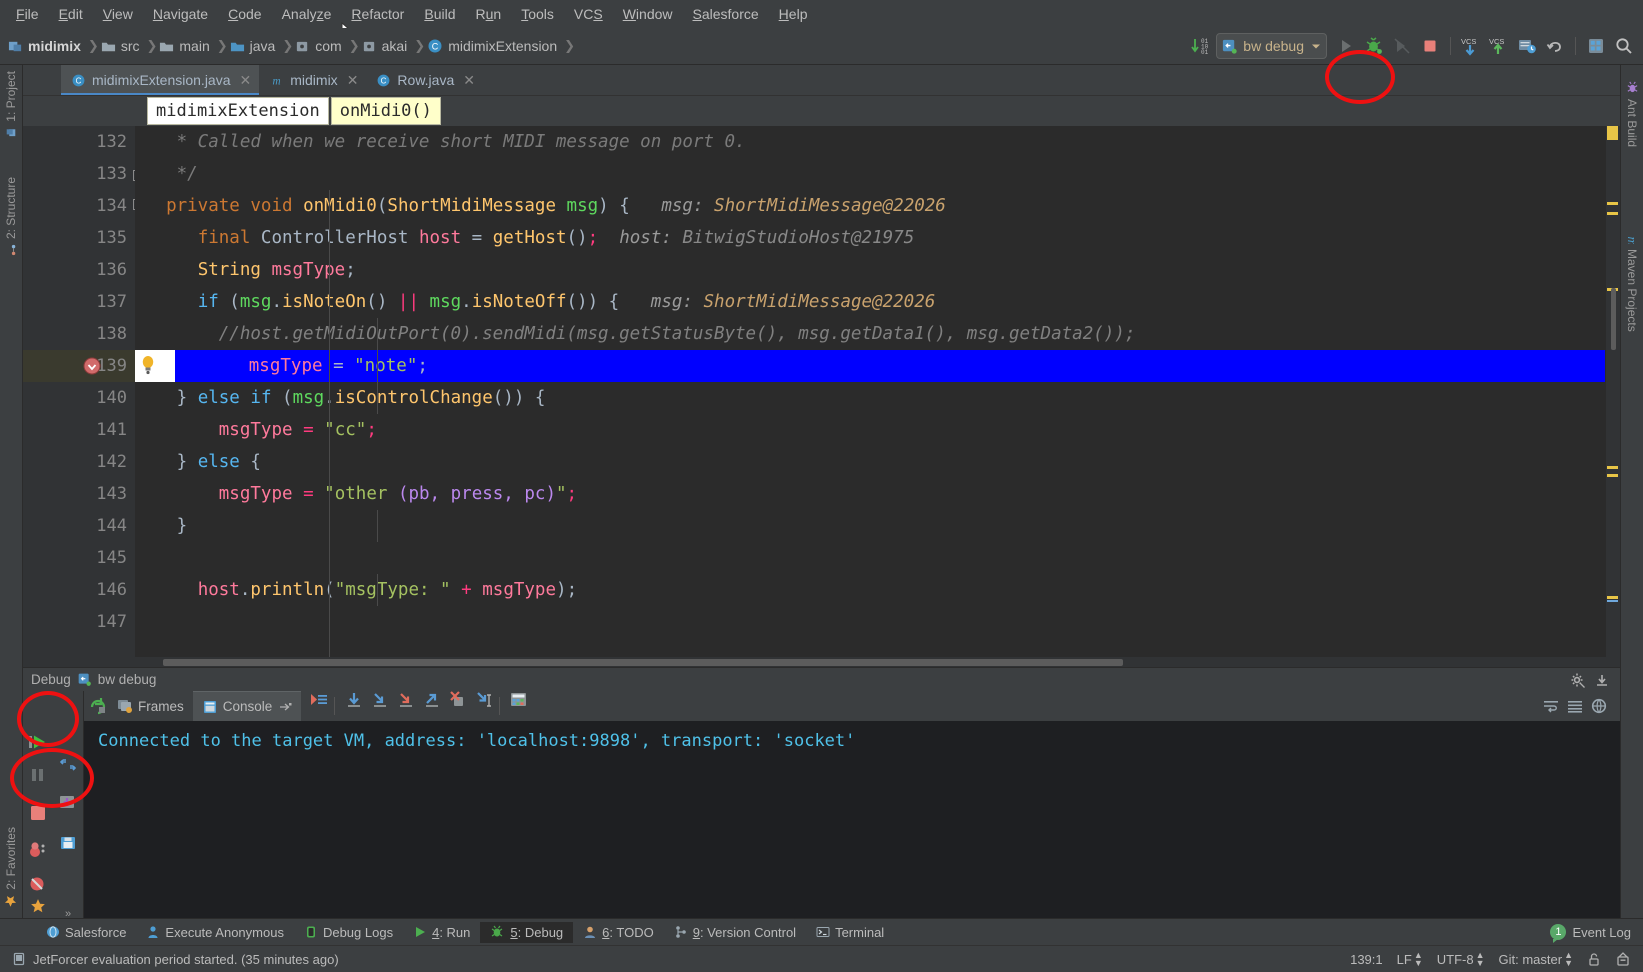 The width and height of the screenshot is (1643, 972). What do you see at coordinates (519, 706) in the screenshot?
I see `evaluate-expression-icon` at bounding box center [519, 706].